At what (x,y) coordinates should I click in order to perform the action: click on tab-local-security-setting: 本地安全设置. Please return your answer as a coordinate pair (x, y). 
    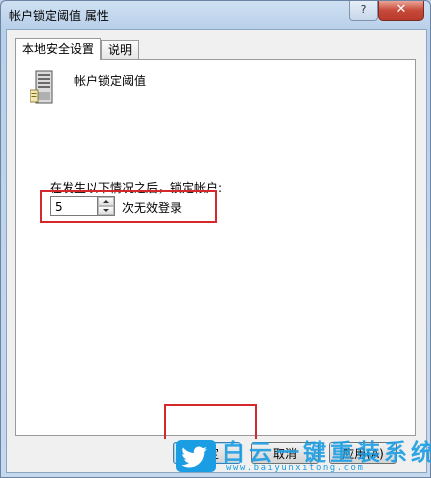
    Looking at the image, I should click on (58, 49).